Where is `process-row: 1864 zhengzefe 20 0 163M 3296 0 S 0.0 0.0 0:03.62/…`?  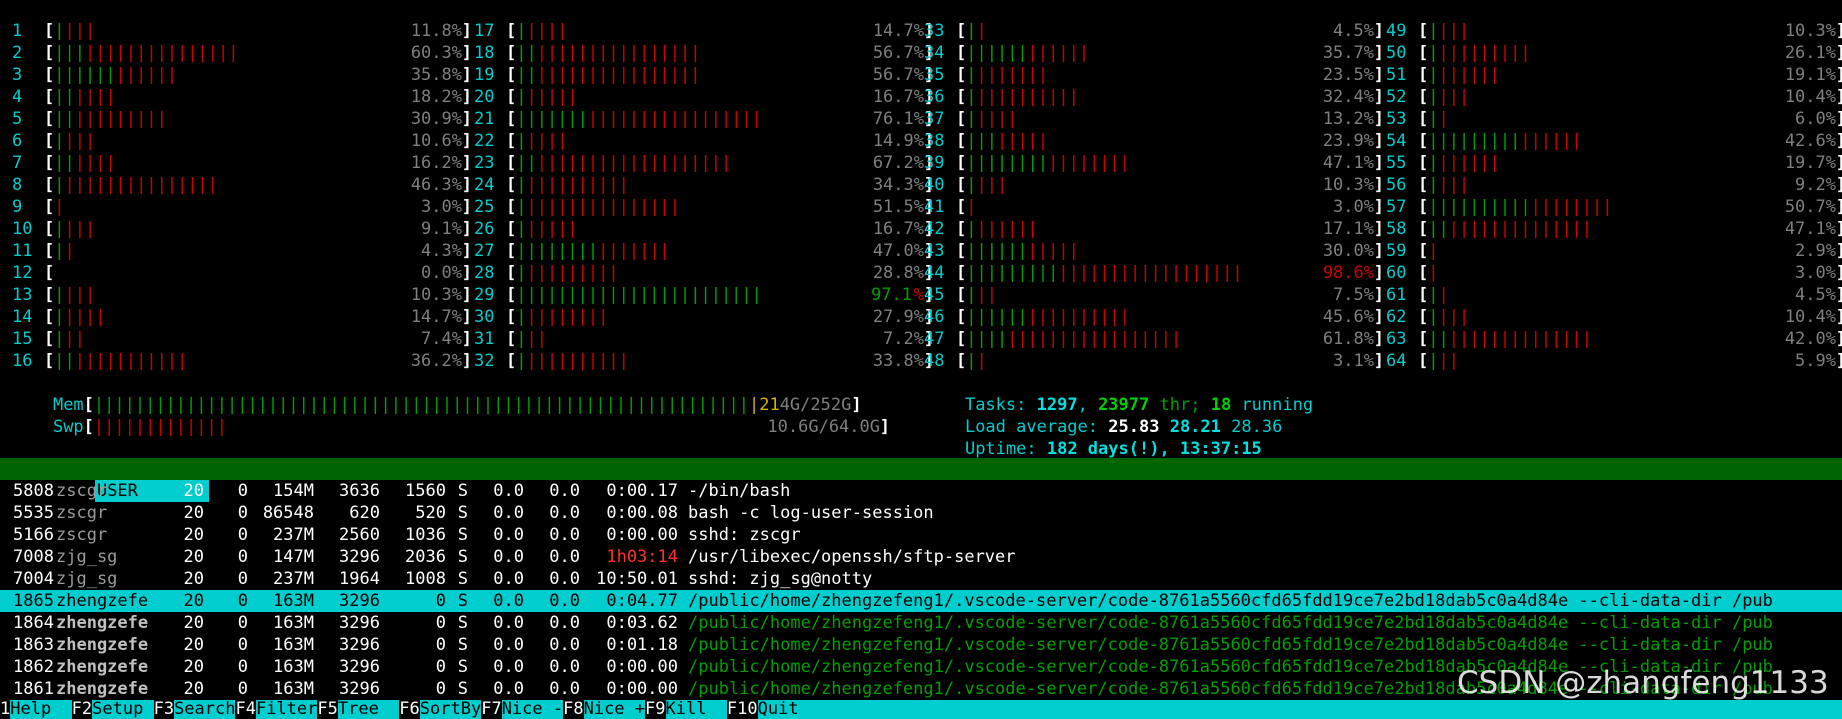
process-row: 1864 zhengzefe 20 0 163M 3296 0 S 0.0 0.0 0:03.62/… is located at coordinates (886, 623).